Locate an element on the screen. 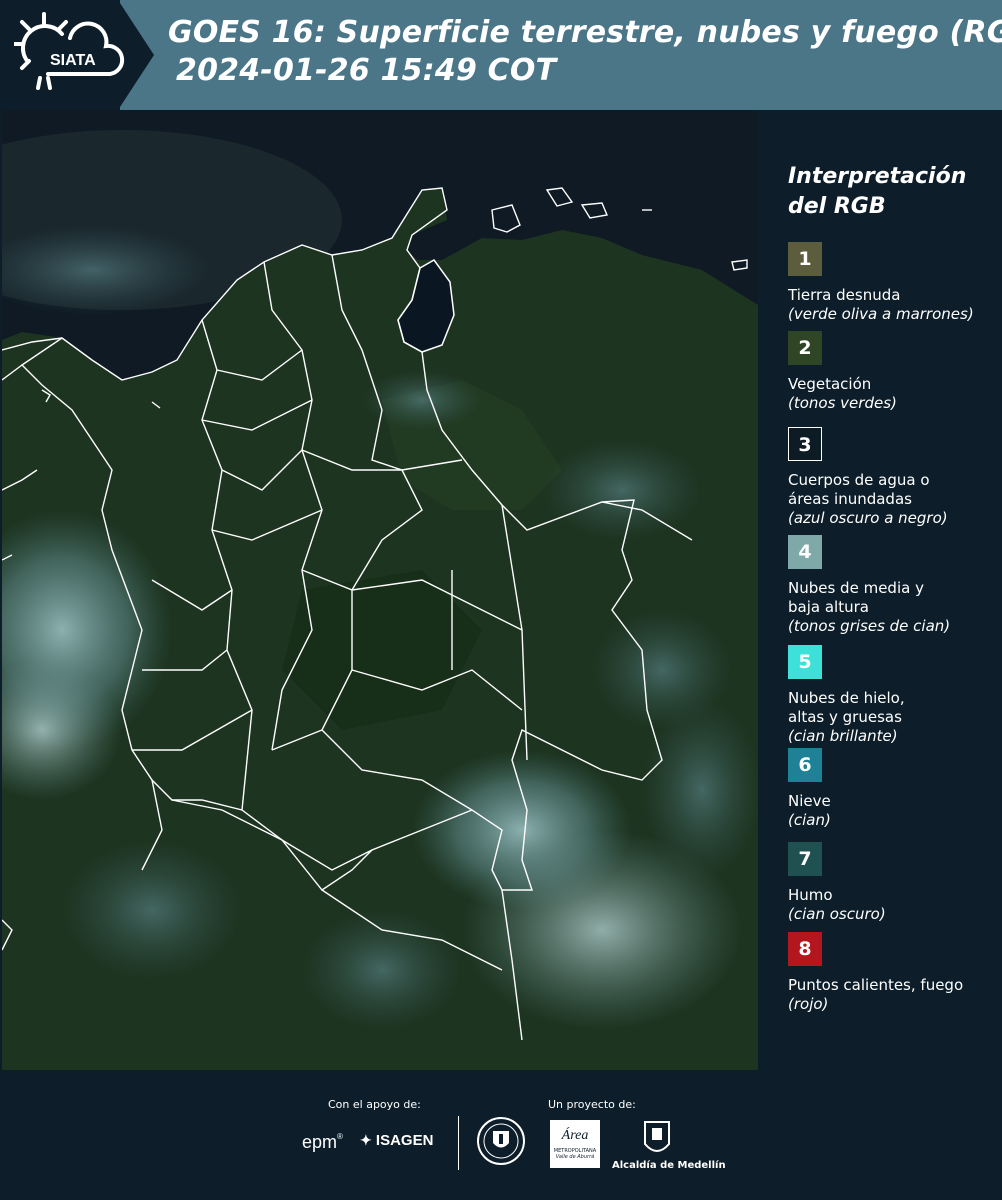 Image resolution: width=1002 pixels, height=1200 pixels. legend-swatch: 4 is located at coordinates (805, 552).